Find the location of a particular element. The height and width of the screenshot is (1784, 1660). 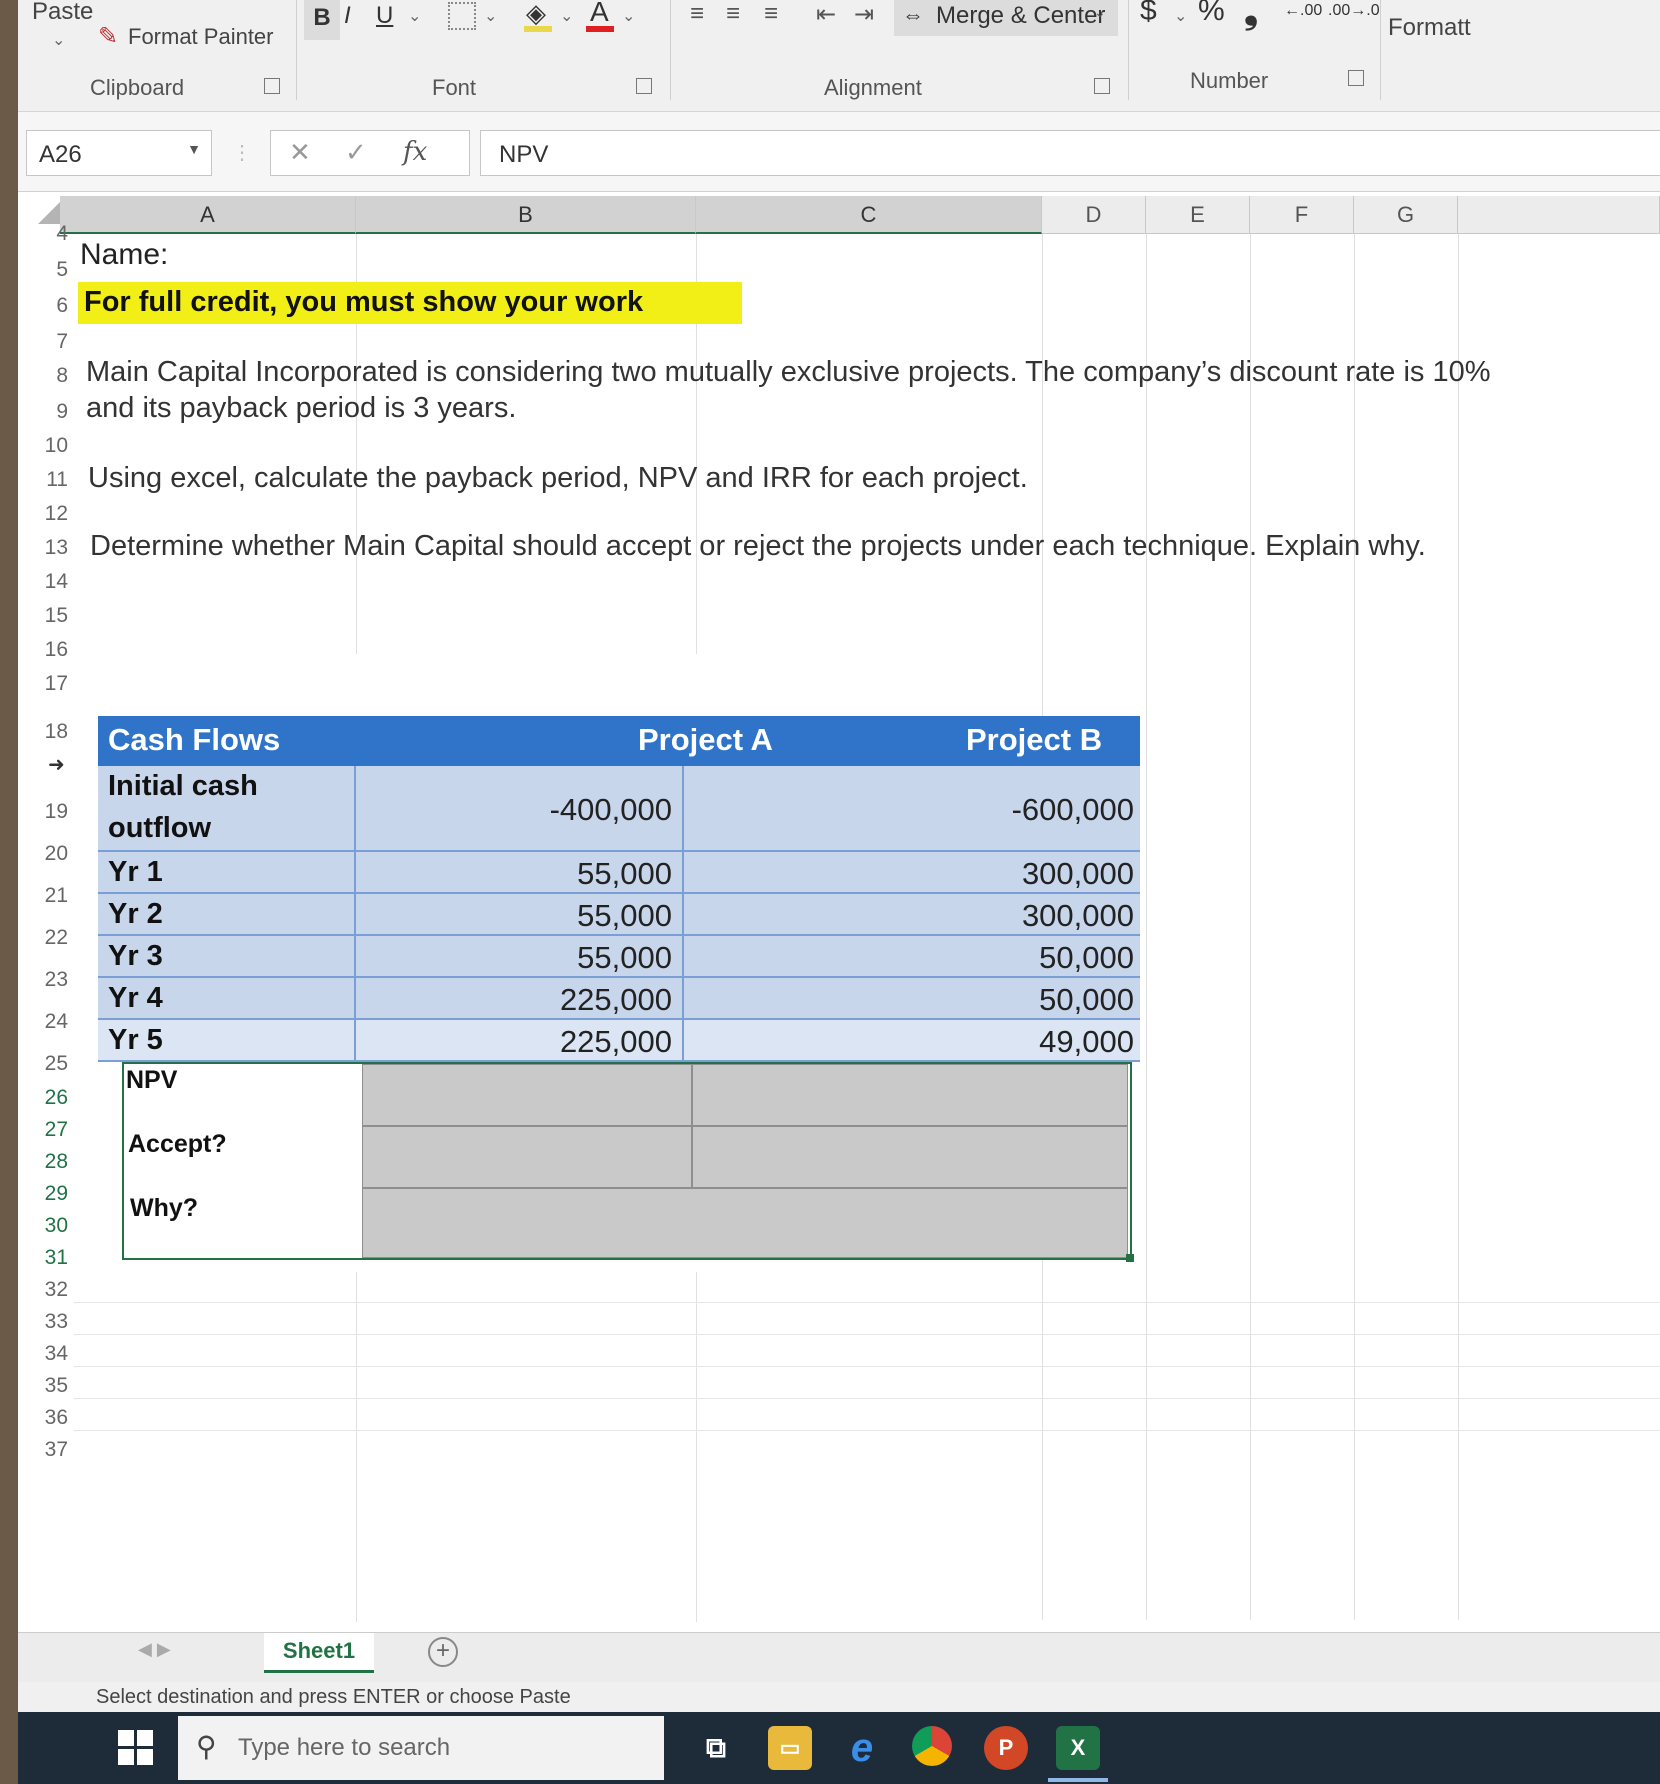

row-header: 35 is located at coordinates (52, 1386).